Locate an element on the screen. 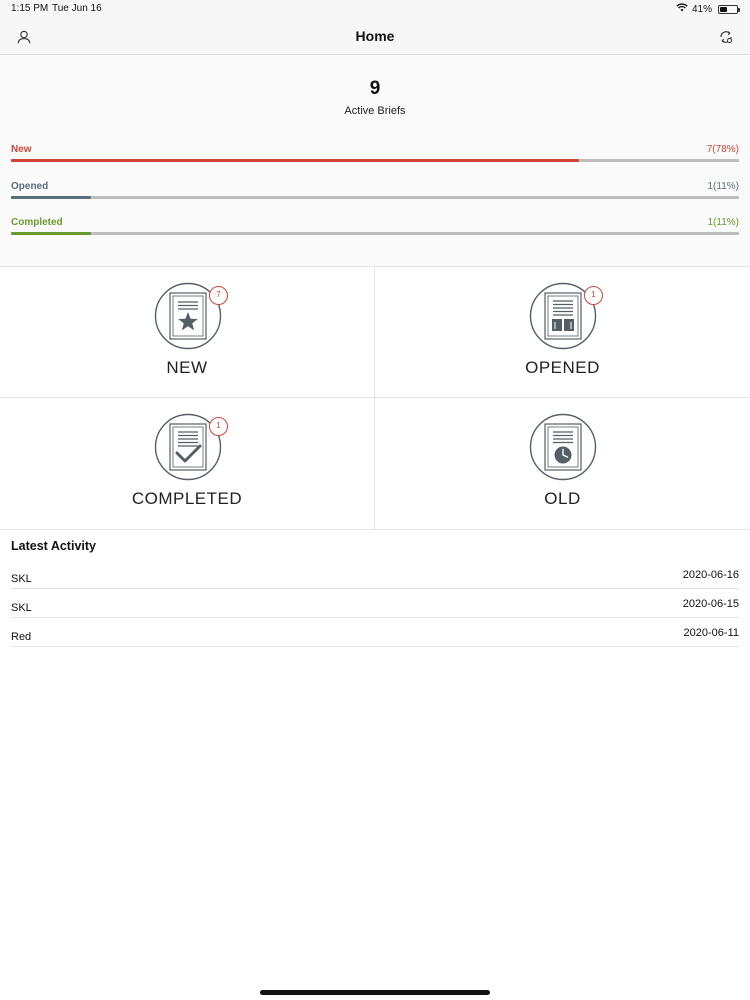  document-clock-icon is located at coordinates (563, 447).